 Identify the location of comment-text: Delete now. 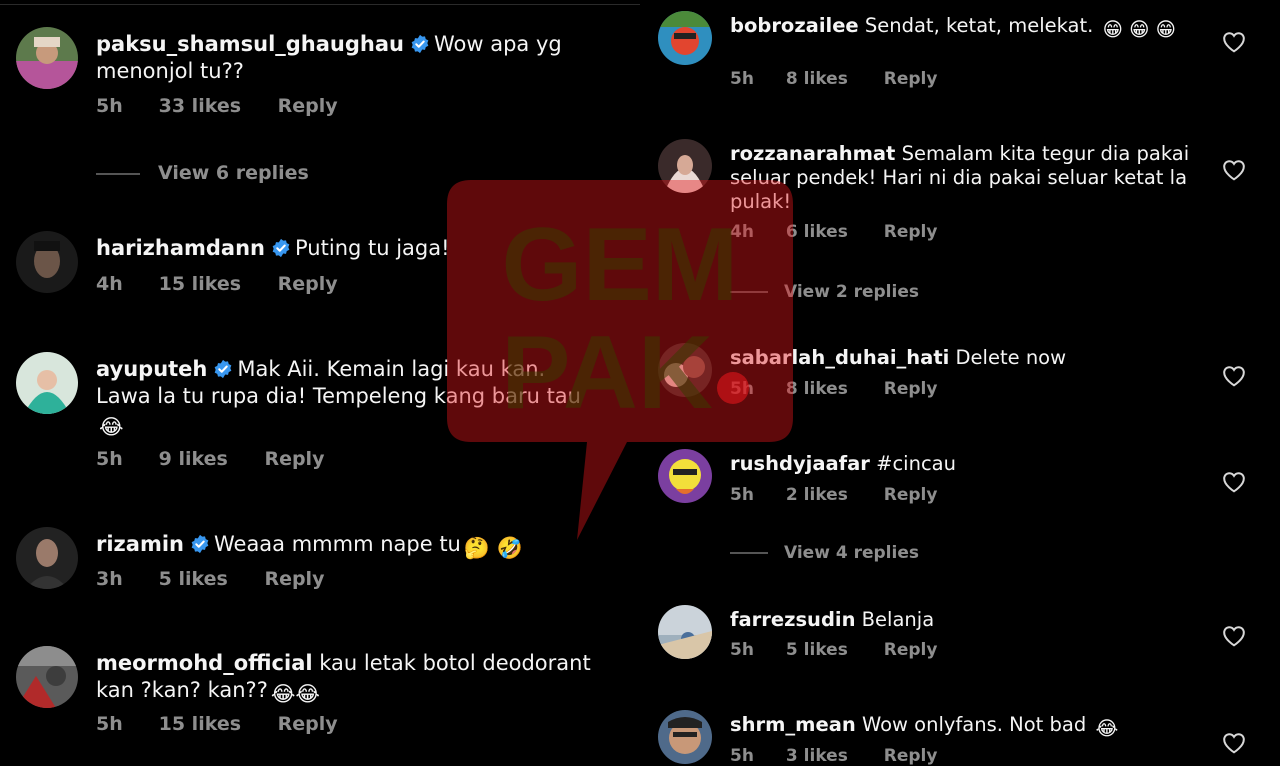
(1011, 357).